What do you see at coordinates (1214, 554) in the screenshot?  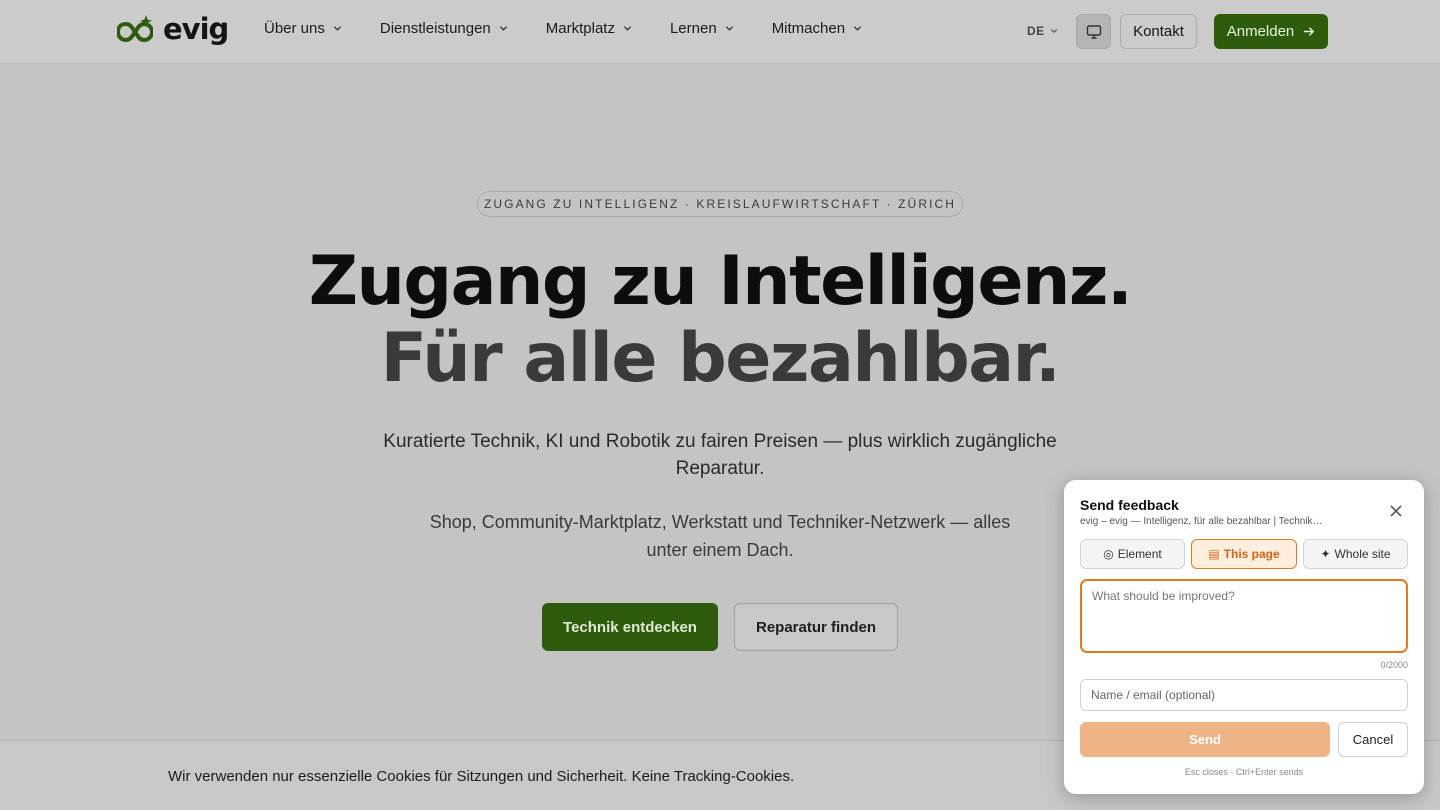 I see `page-icon: ▤` at bounding box center [1214, 554].